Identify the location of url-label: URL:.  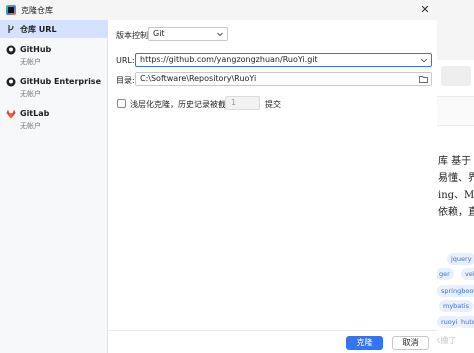
(125, 60).